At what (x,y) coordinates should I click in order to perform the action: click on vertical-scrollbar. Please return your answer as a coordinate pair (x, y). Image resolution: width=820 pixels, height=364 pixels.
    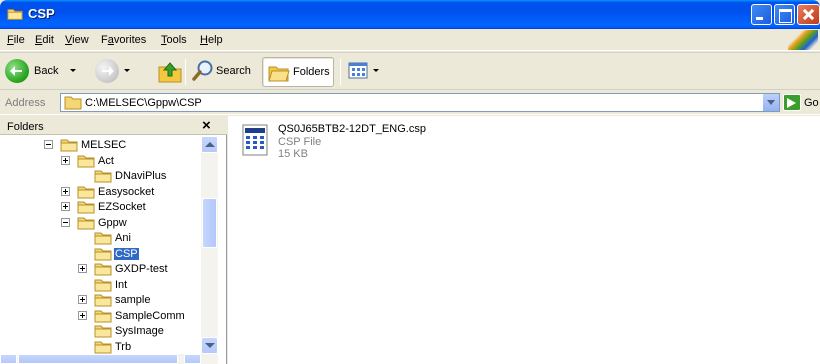
    Looking at the image, I should click on (209, 245).